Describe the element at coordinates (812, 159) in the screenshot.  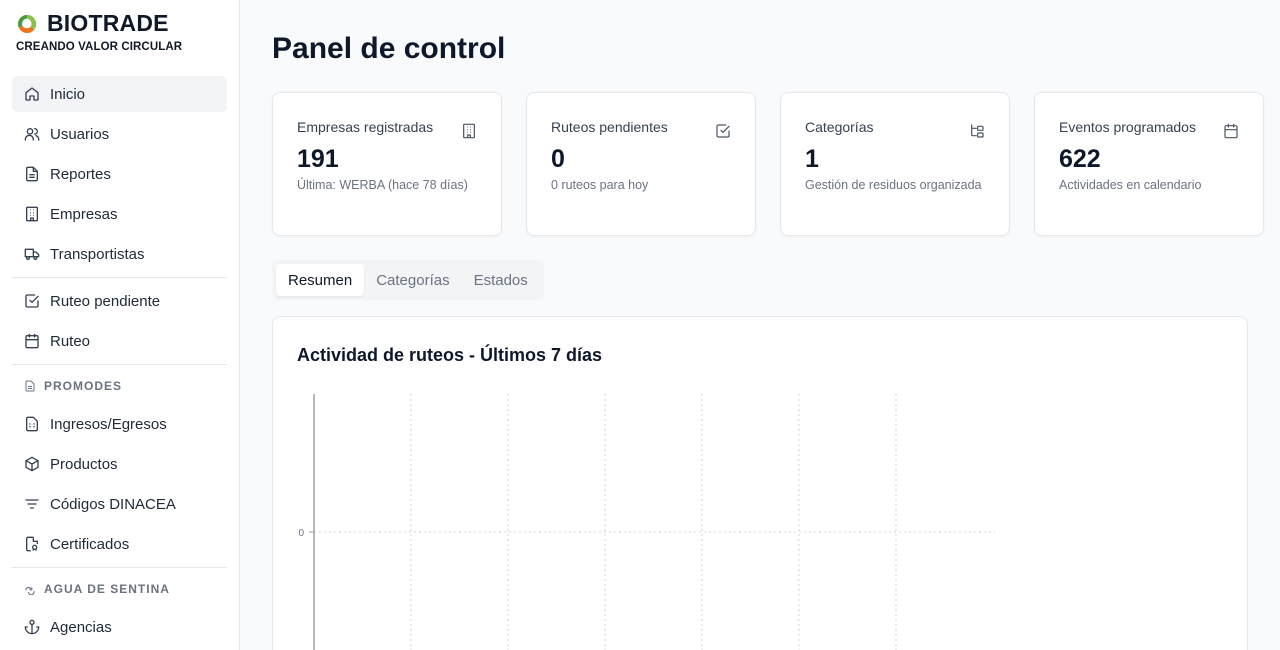
I see `stat-card-value: 1` at that location.